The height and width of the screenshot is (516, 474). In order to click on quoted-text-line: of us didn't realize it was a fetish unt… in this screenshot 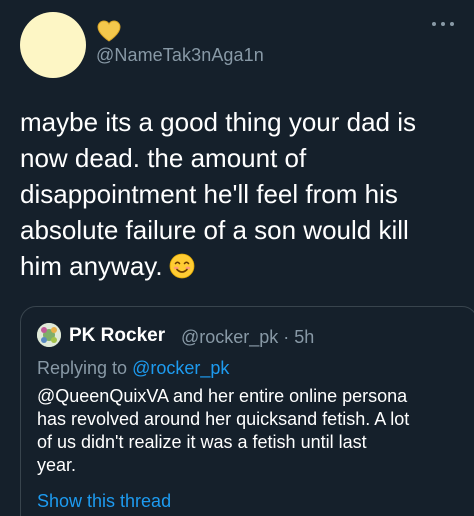, I will do `click(202, 442)`.